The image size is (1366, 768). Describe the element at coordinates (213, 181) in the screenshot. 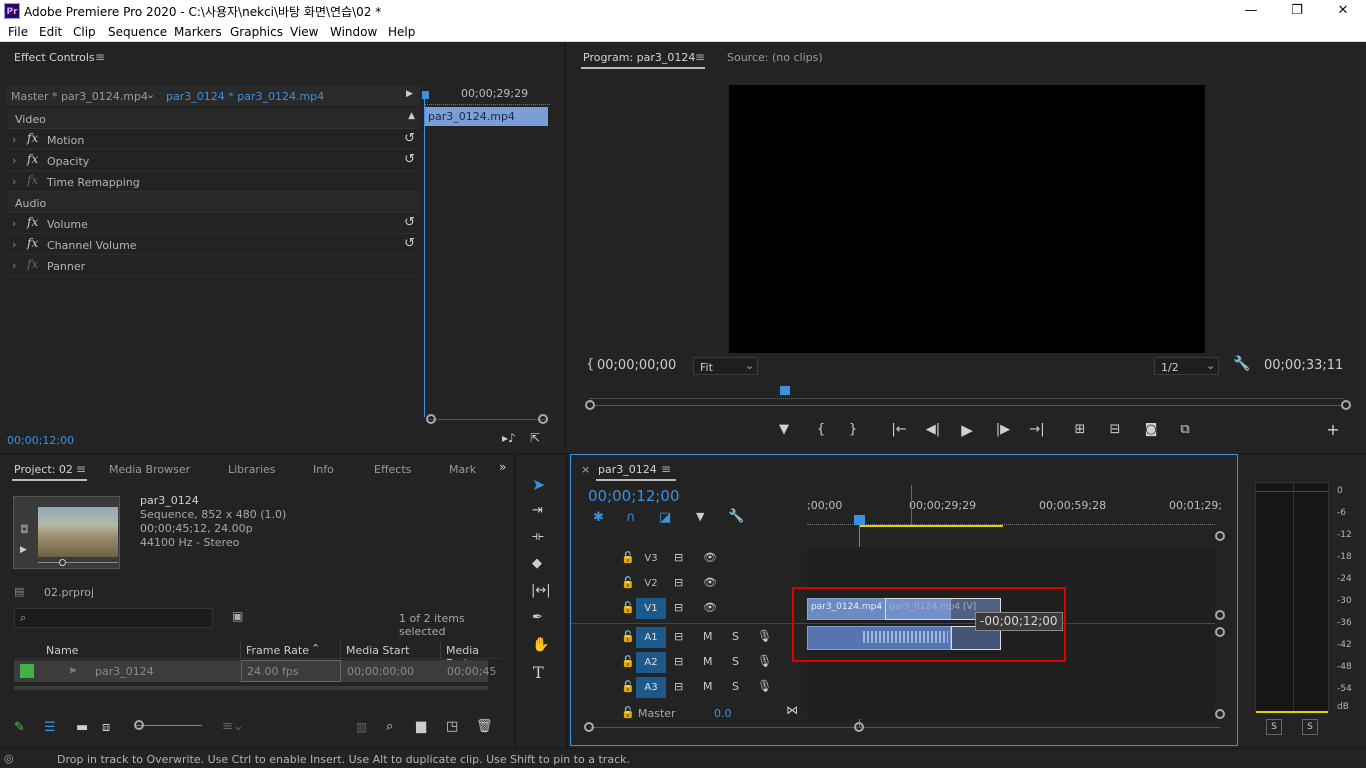

I see `effect-row-time-remapping: › fx Time Remapping` at that location.